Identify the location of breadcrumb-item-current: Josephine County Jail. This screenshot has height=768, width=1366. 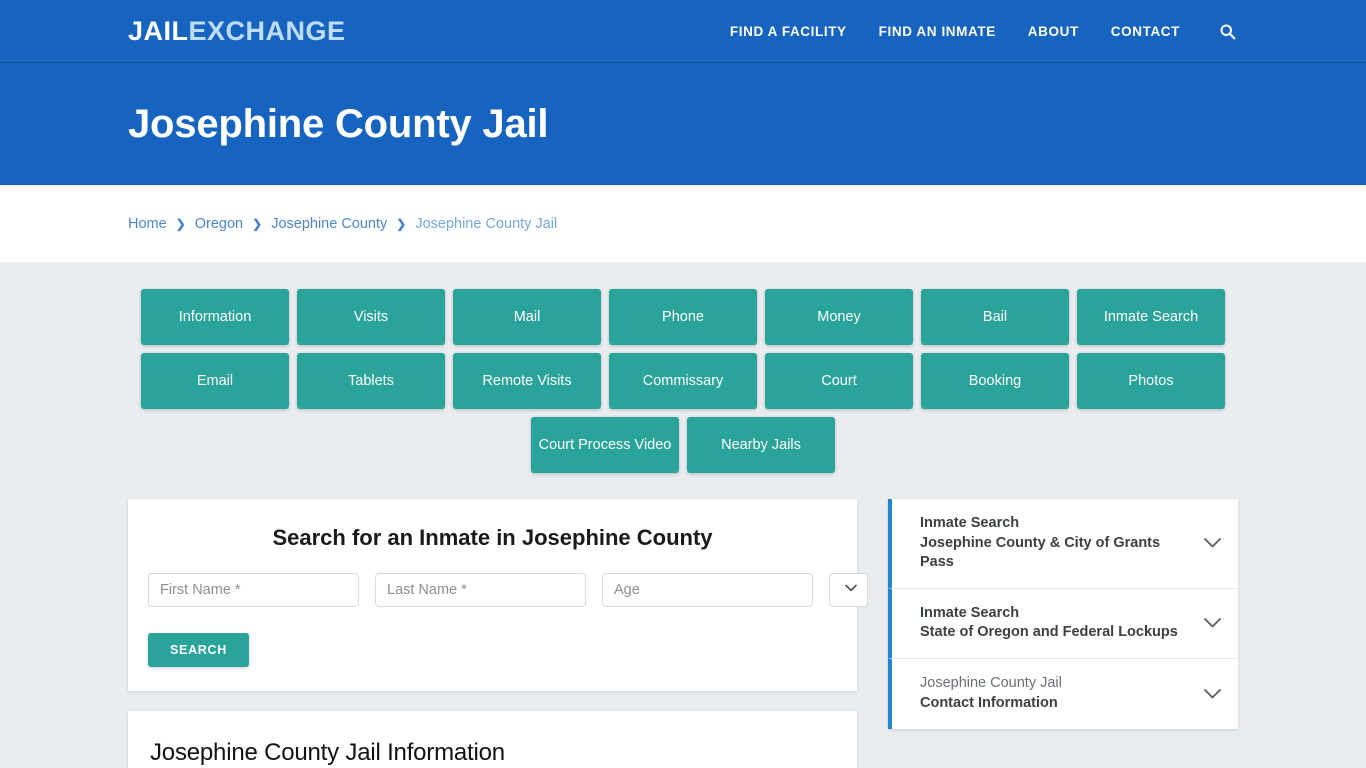
(486, 223).